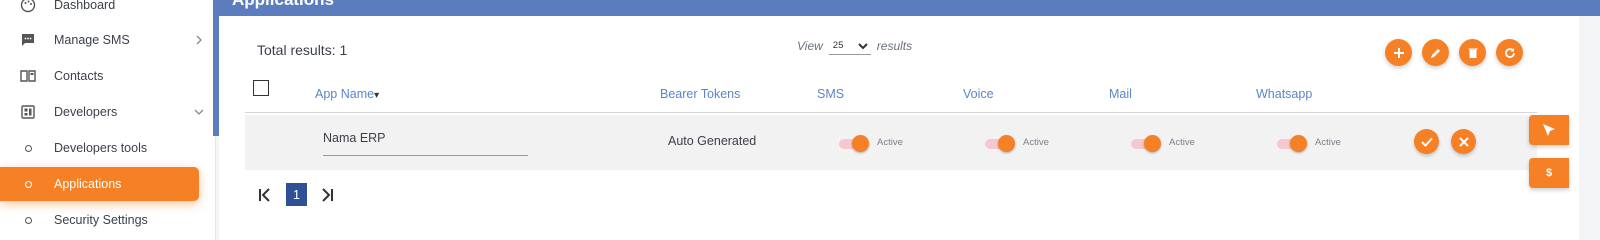 The height and width of the screenshot is (240, 1600). Describe the element at coordinates (891, 112) in the screenshot. I see `table-header-divider` at that location.